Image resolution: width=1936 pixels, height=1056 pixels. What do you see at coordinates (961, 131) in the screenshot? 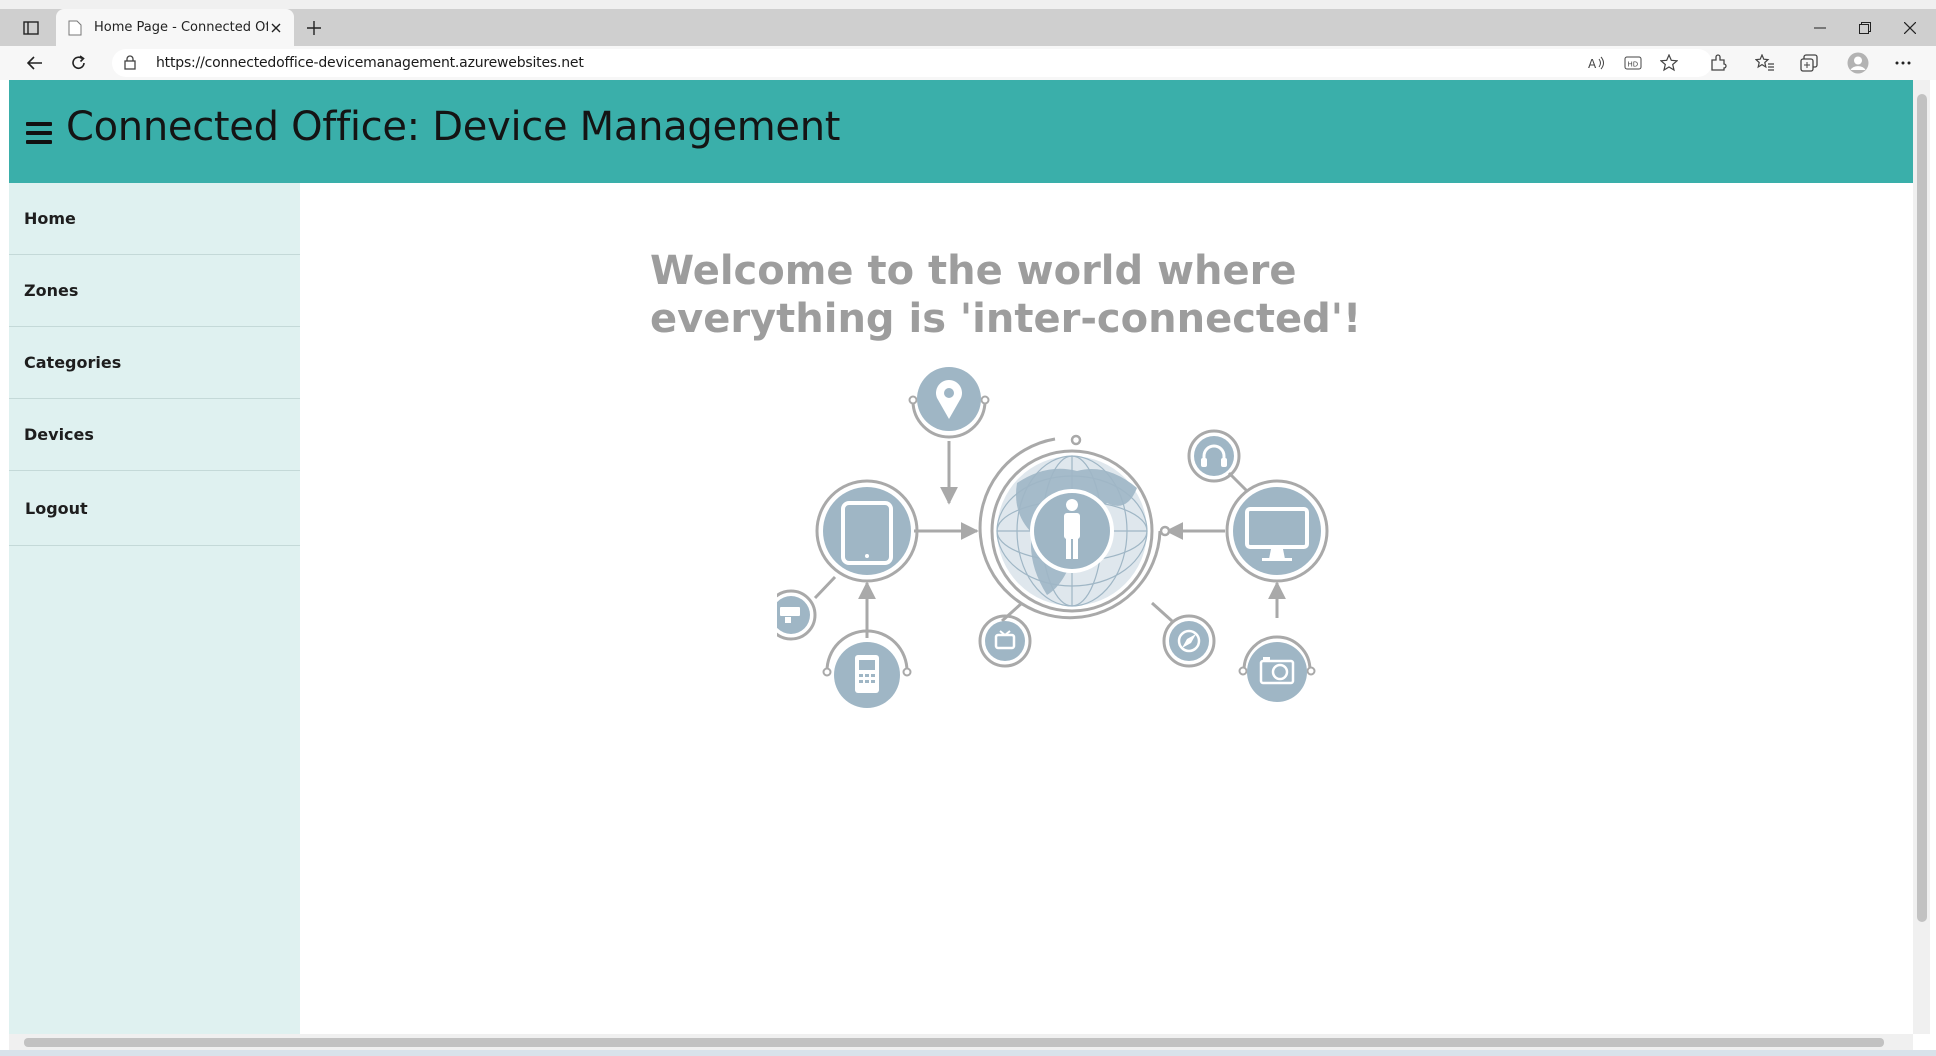
I see `app-header: Connected Office: Device Management` at bounding box center [961, 131].